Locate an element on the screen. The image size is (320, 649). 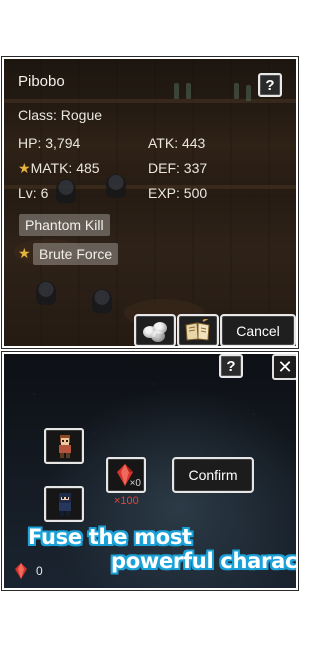
cancel-label: Cancel is located at coordinates (258, 330).